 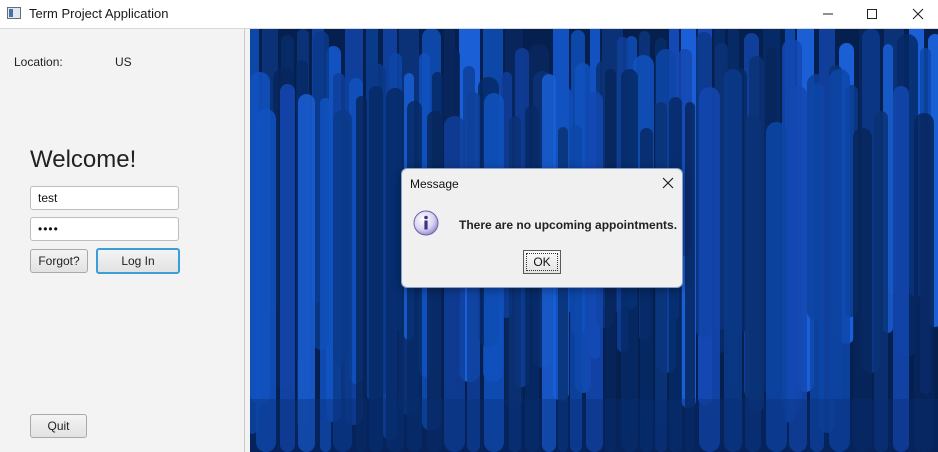 What do you see at coordinates (123, 62) in the screenshot?
I see `location-value: US` at bounding box center [123, 62].